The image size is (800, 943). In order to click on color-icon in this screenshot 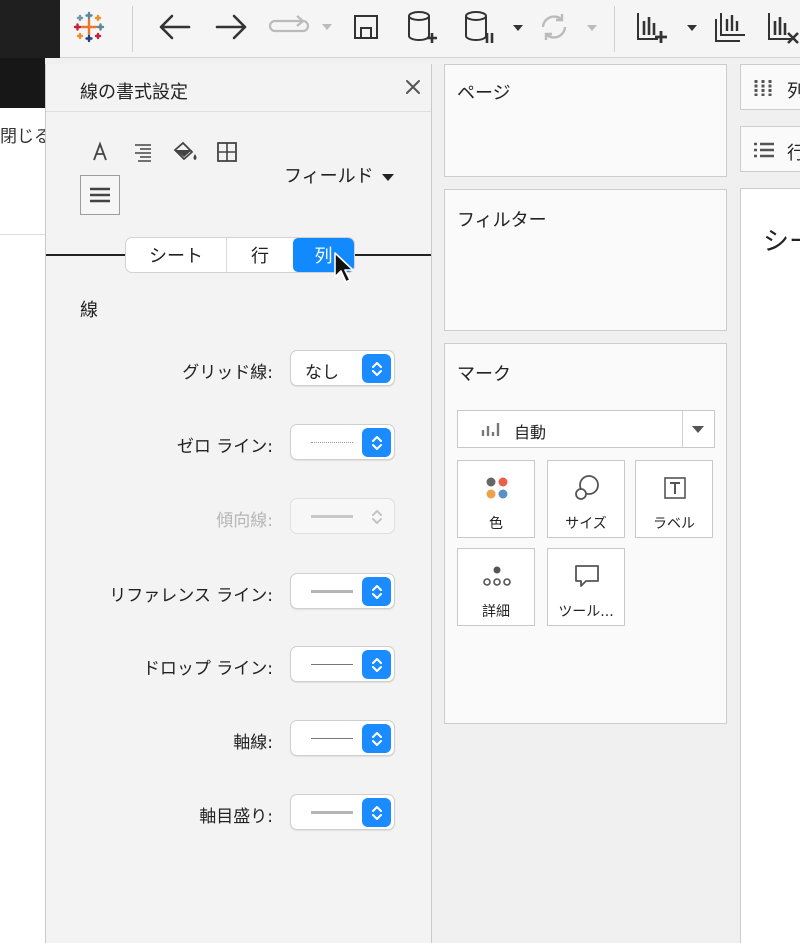, I will do `click(497, 488)`.